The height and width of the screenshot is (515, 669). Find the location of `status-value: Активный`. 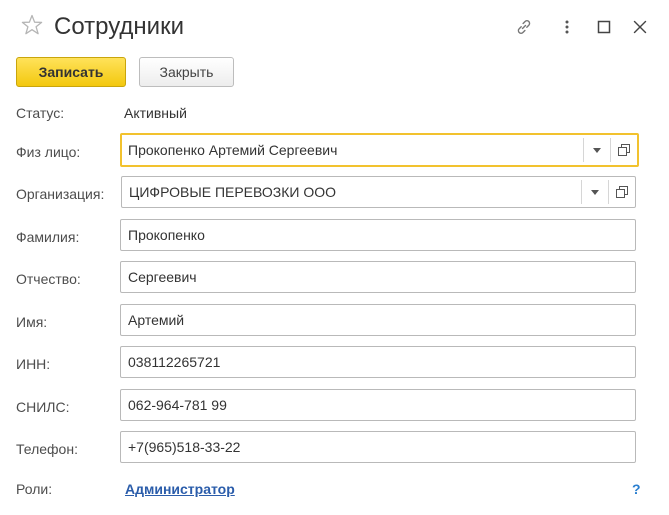

status-value: Активный is located at coordinates (155, 113).